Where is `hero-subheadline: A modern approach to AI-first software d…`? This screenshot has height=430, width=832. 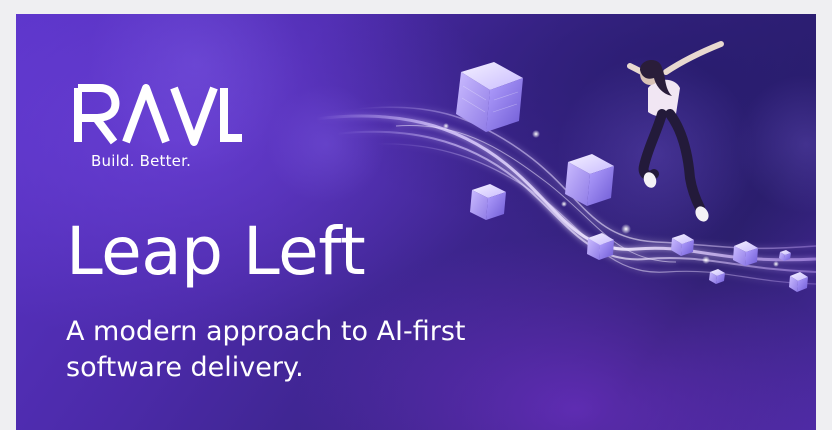 hero-subheadline: A modern approach to AI-first software d… is located at coordinates (346, 350).